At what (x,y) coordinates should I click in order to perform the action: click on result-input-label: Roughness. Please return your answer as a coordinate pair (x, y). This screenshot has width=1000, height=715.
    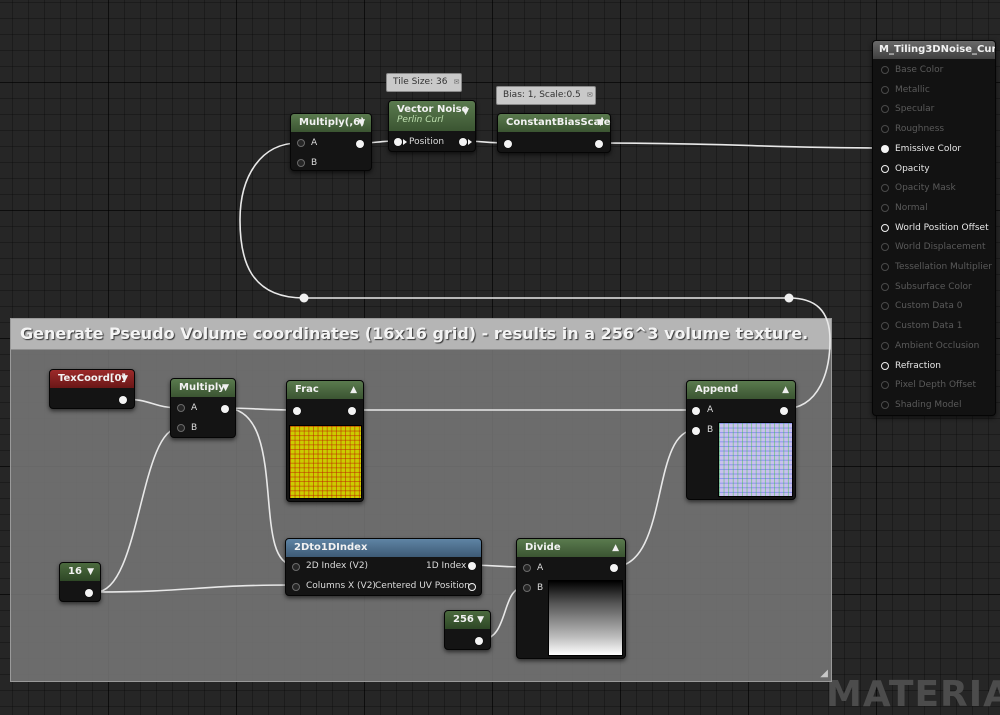
    Looking at the image, I should click on (920, 129).